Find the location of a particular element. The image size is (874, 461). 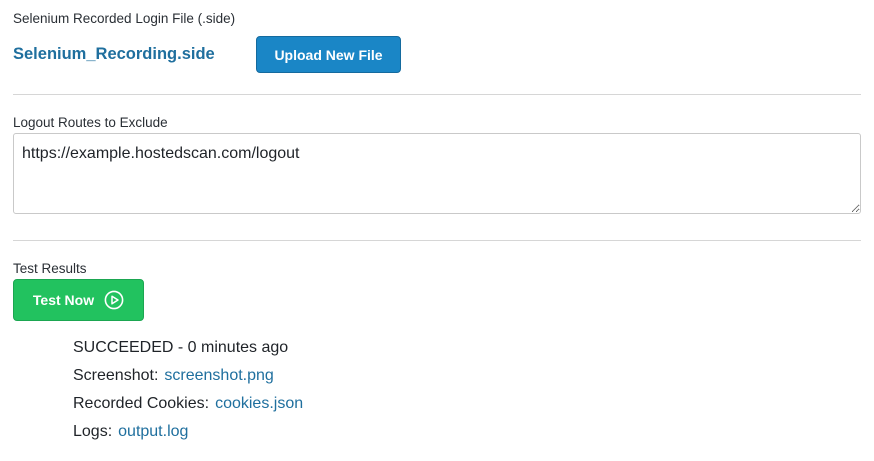

test-now-button: Test Now is located at coordinates (78, 300).